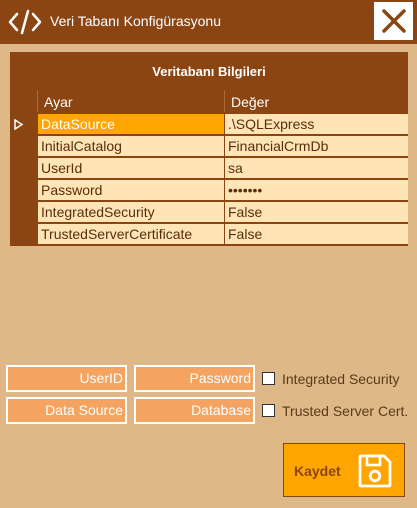  Describe the element at coordinates (131, 234) in the screenshot. I see `cell-key: TrustedServerCertificate` at that location.